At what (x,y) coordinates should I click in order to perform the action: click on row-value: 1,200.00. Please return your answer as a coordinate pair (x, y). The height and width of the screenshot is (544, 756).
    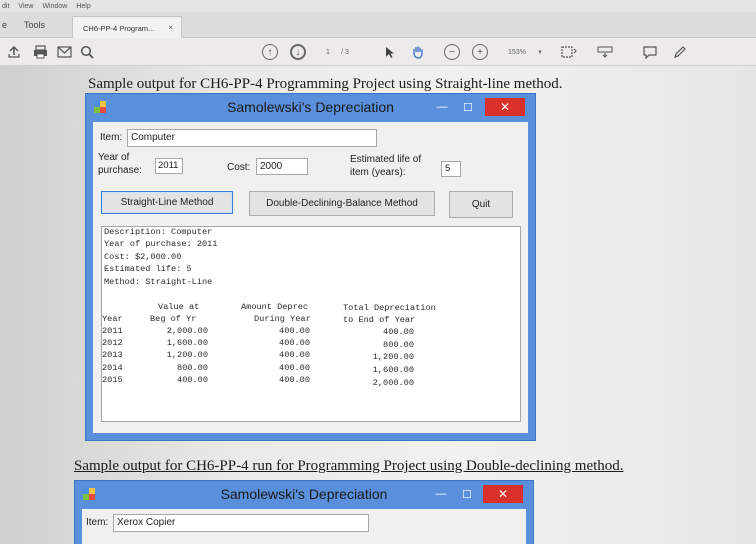
    Looking at the image, I should click on (187, 355).